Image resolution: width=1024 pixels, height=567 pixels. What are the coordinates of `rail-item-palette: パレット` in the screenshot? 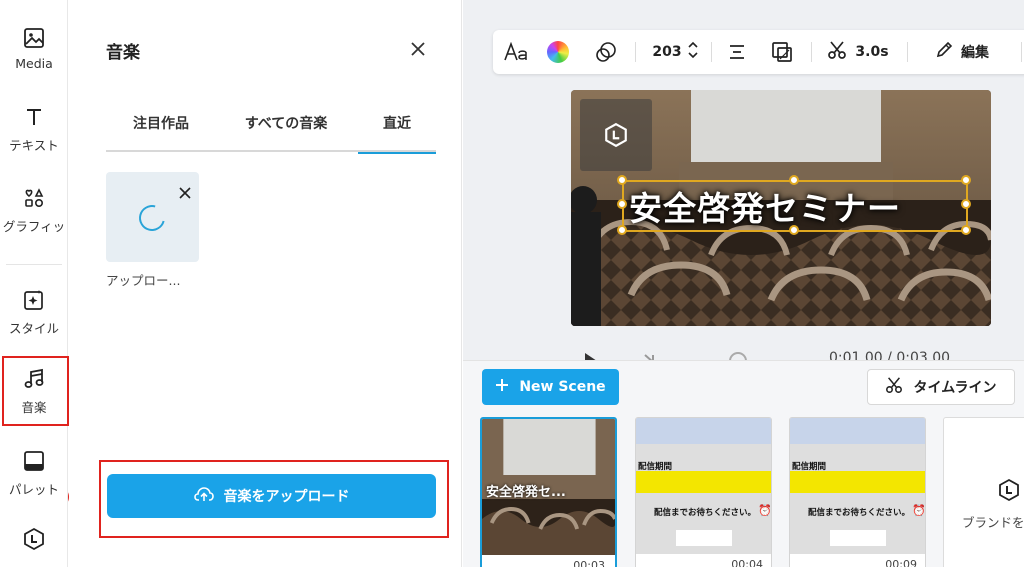 It's located at (34, 473).